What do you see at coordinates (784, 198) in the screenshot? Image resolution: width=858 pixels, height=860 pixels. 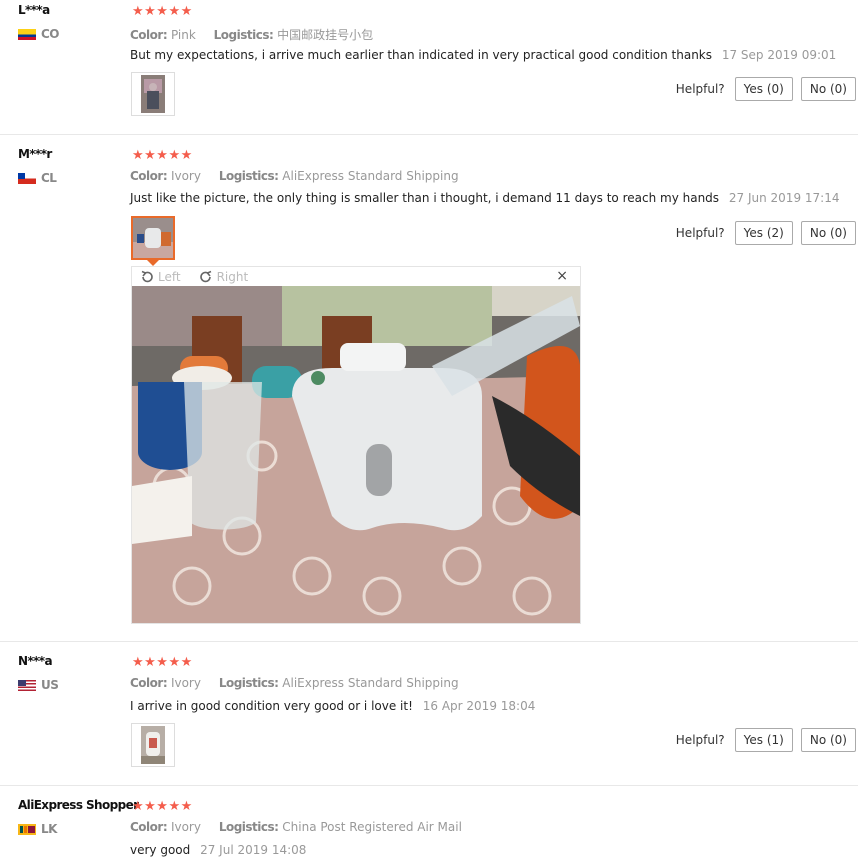 I see `review-date: 27 Jun 2019 17:14` at bounding box center [784, 198].